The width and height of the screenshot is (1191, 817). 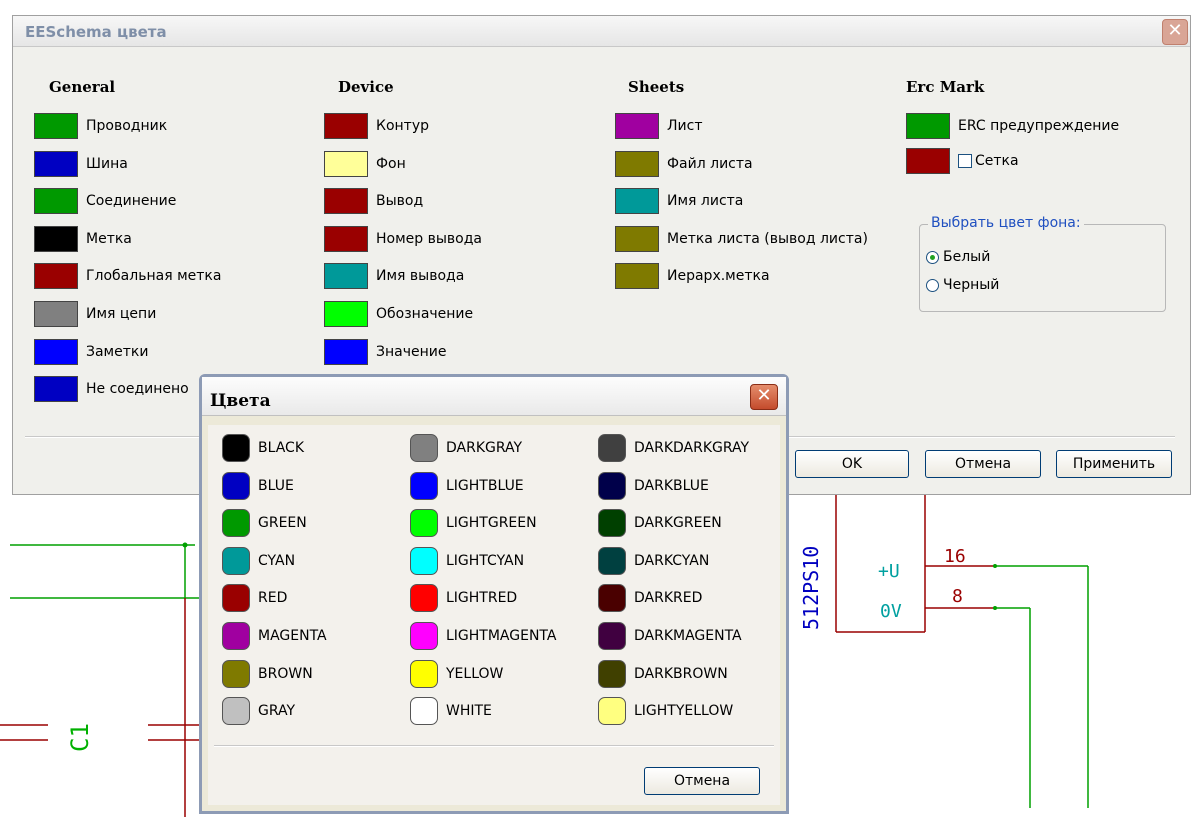 What do you see at coordinates (741, 239) in the screenshot?
I see `color-item-sheets: Метка листа (вывод листа)` at bounding box center [741, 239].